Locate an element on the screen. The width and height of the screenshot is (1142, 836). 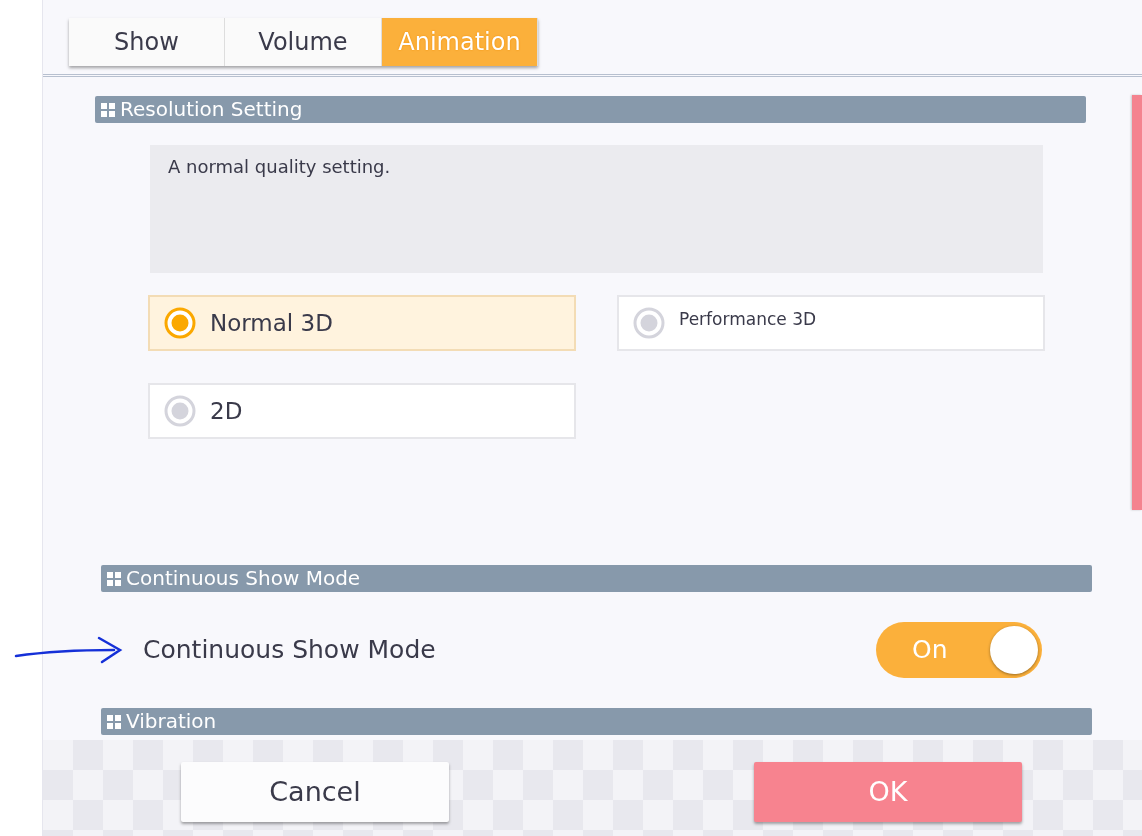
radio-option: Performance 3D is located at coordinates (831, 323).